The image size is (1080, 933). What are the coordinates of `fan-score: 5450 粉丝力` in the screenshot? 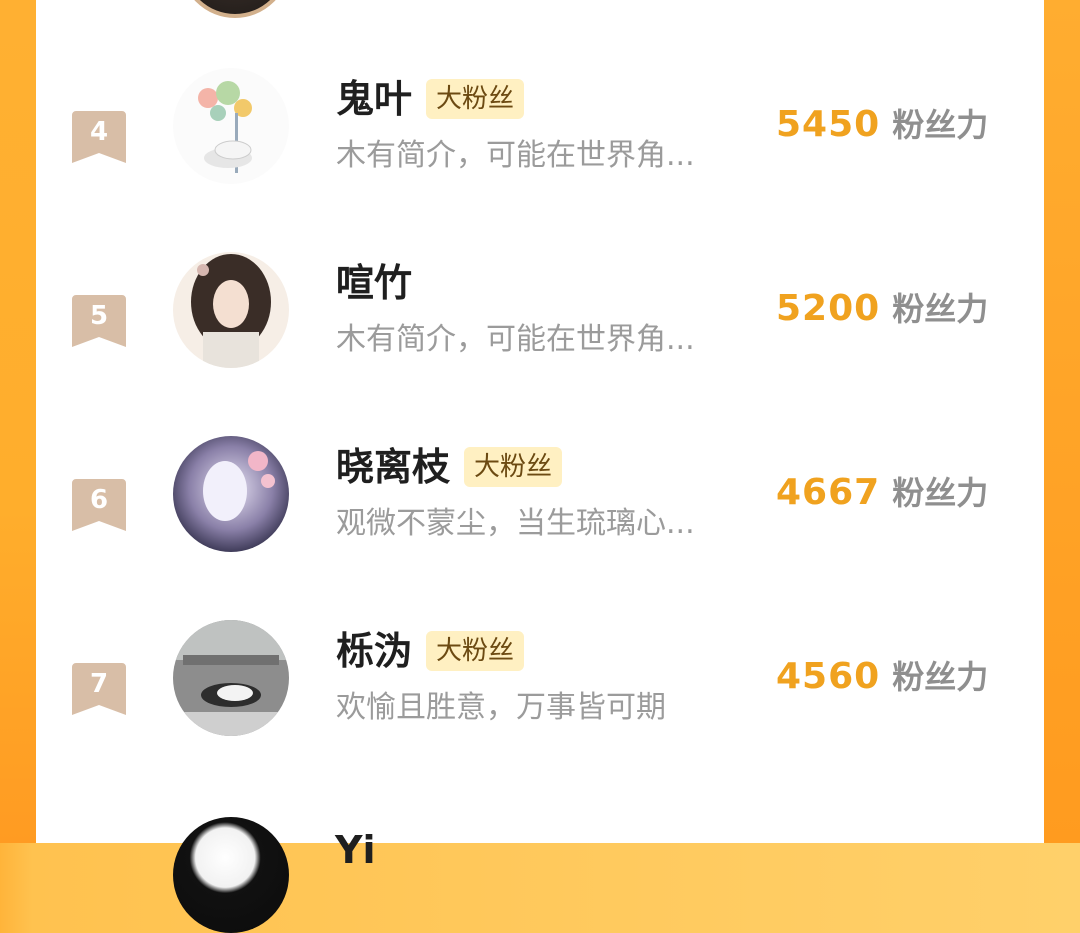 It's located at (882, 123).